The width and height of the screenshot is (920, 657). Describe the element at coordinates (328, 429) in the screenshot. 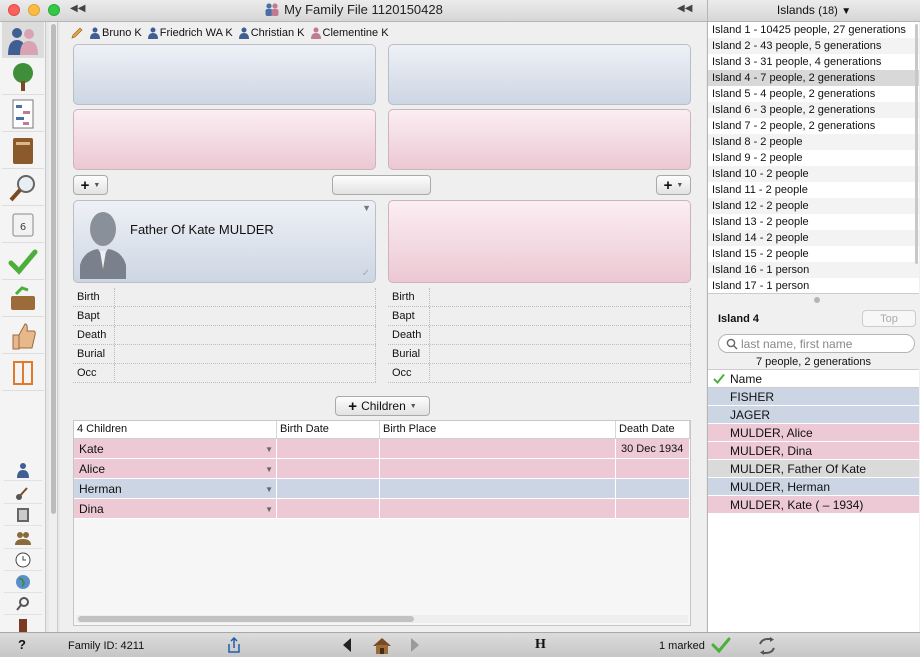

I see `column-header-birth-date: Birth Date` at that location.